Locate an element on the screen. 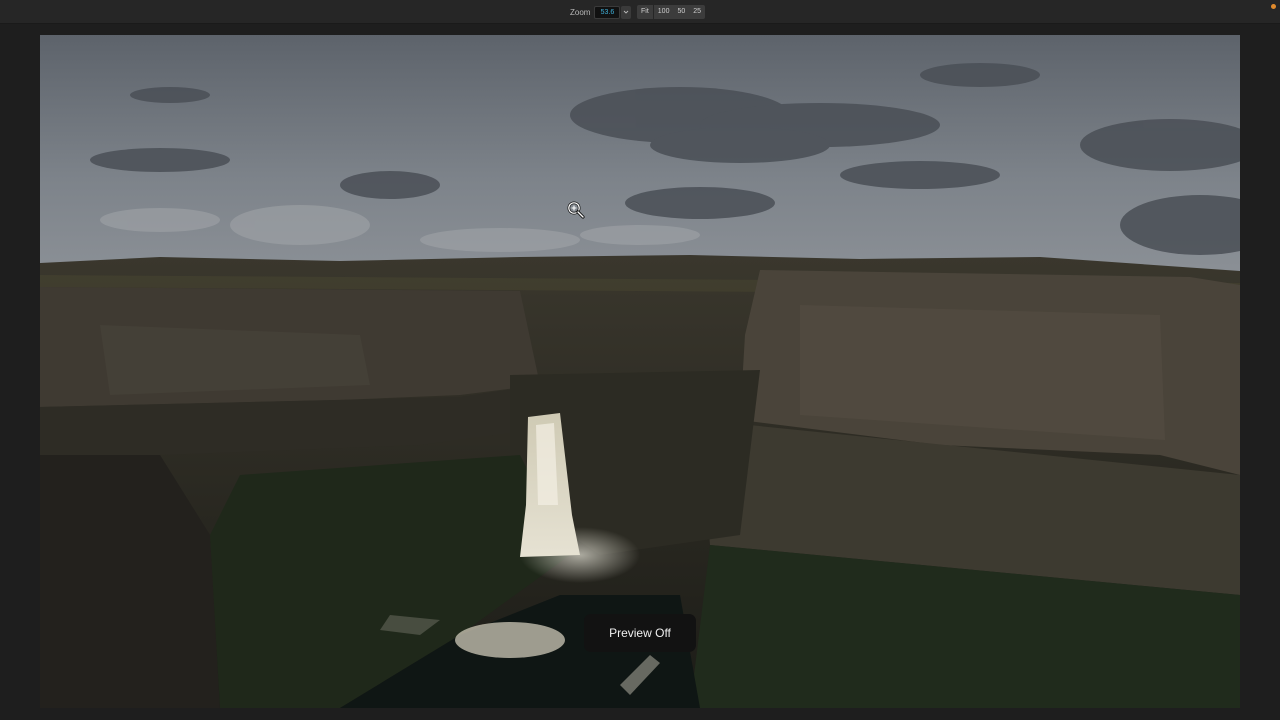 The width and height of the screenshot is (1280, 720). zoom-value-input: 53.6 is located at coordinates (607, 12).